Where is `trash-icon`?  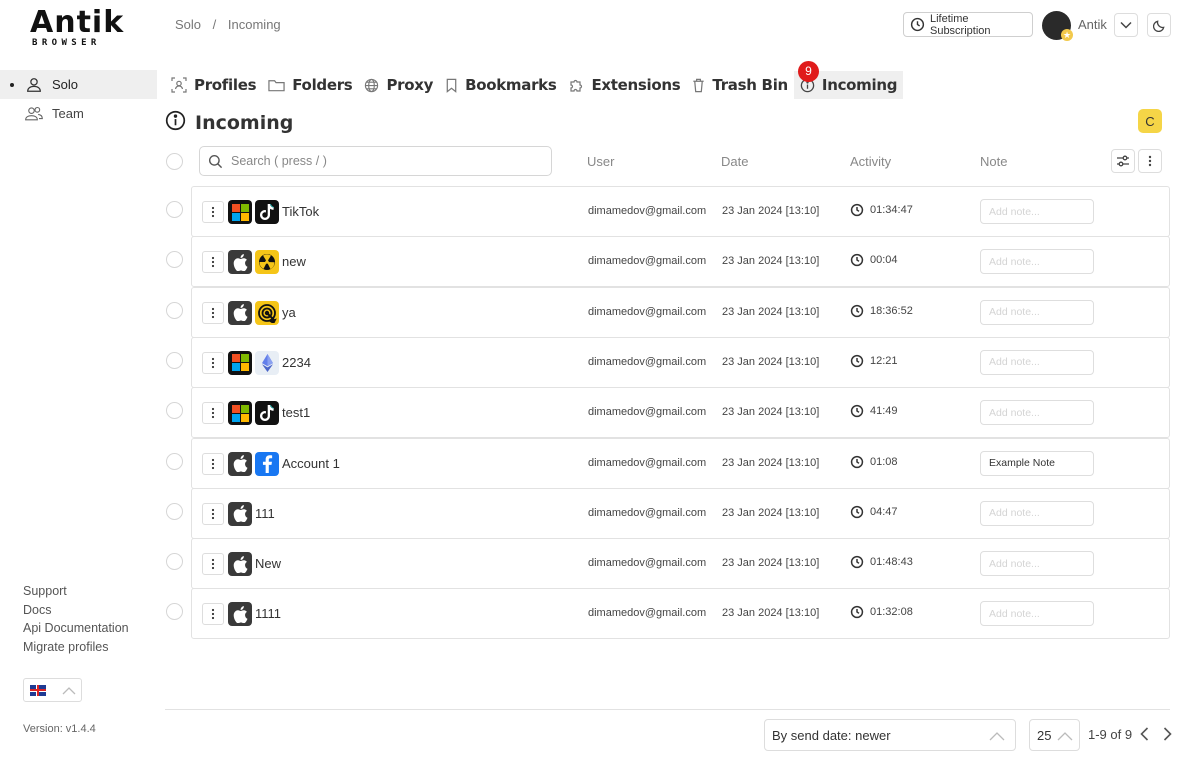
trash-icon is located at coordinates (698, 85).